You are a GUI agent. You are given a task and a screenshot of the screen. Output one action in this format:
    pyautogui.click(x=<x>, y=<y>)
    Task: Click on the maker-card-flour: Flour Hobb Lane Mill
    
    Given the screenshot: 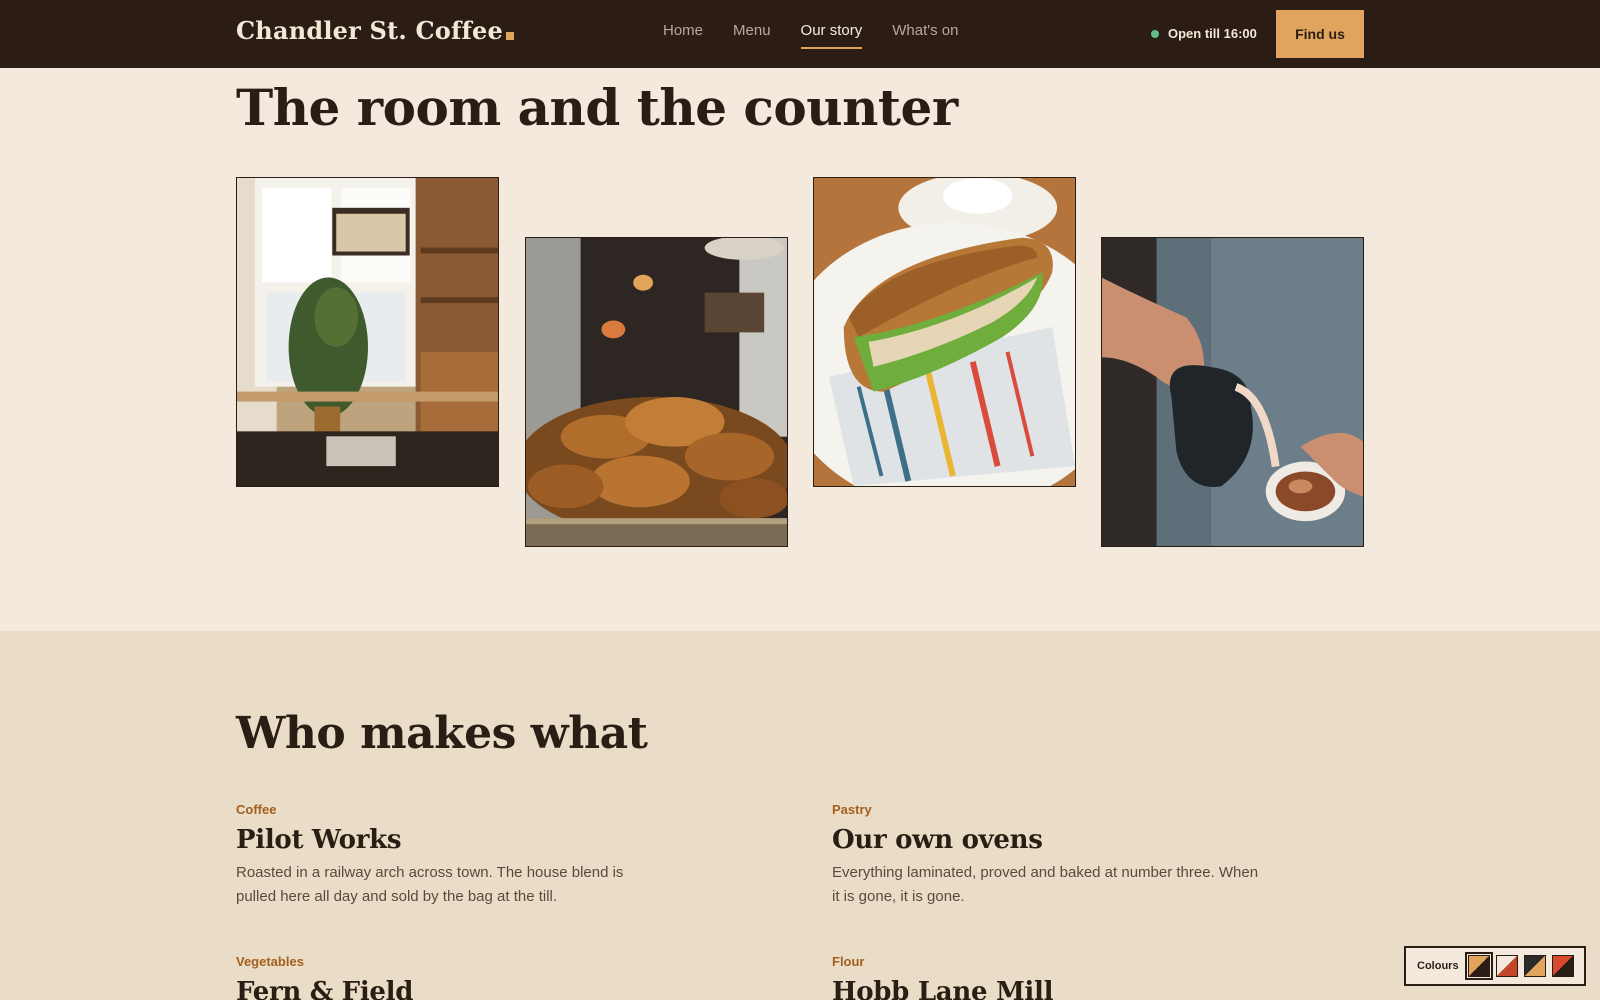 What is the action you would take?
    pyautogui.click(x=1047, y=977)
    